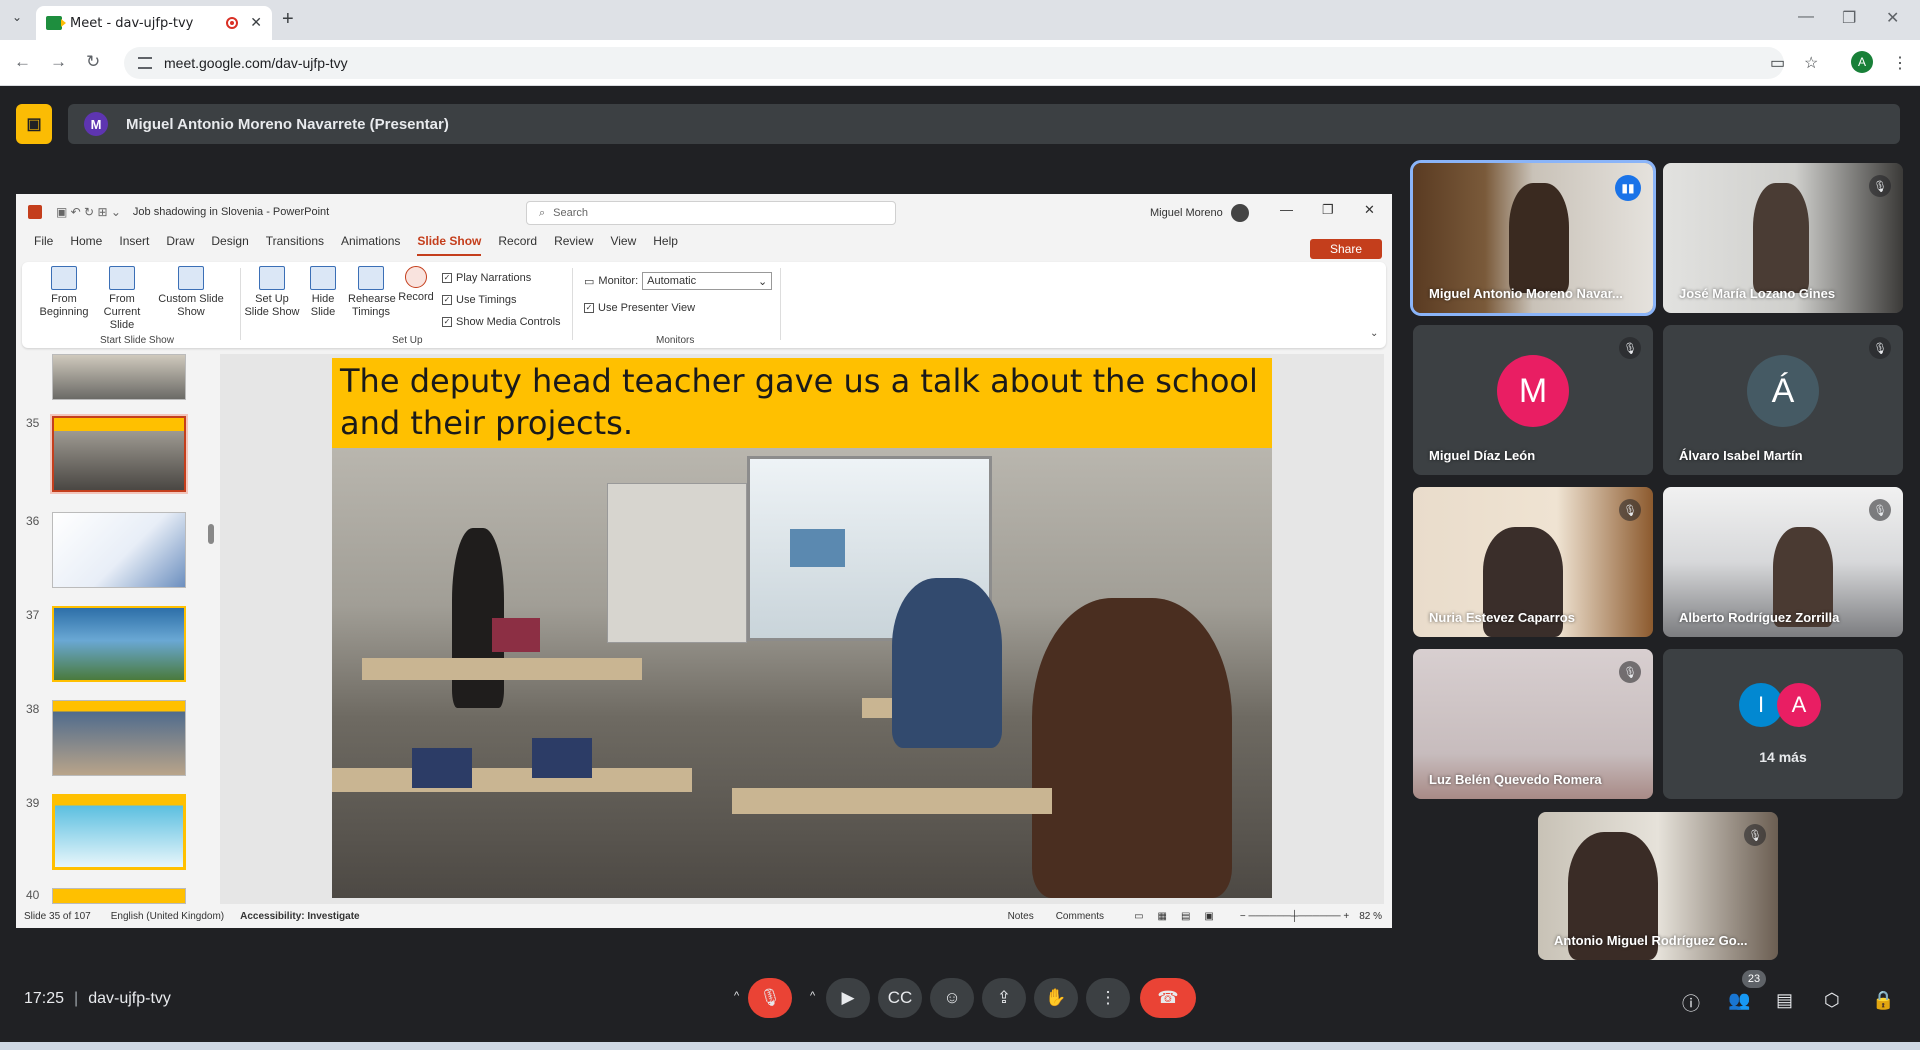 The width and height of the screenshot is (1920, 1050). What do you see at coordinates (707, 281) in the screenshot?
I see `monitor-dropdown: Automatic ⌄` at bounding box center [707, 281].